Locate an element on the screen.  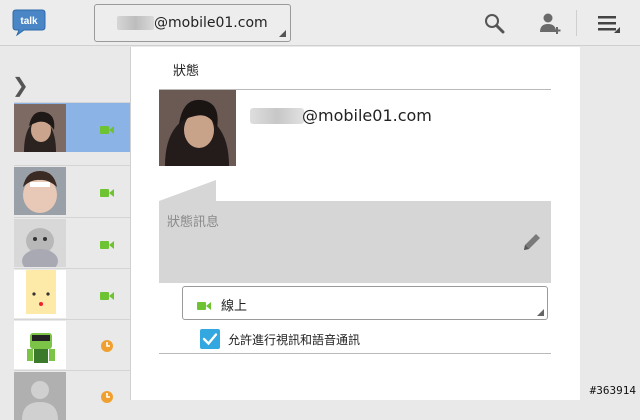
status-message-field: 狀態訊息 is located at coordinates (355, 242).